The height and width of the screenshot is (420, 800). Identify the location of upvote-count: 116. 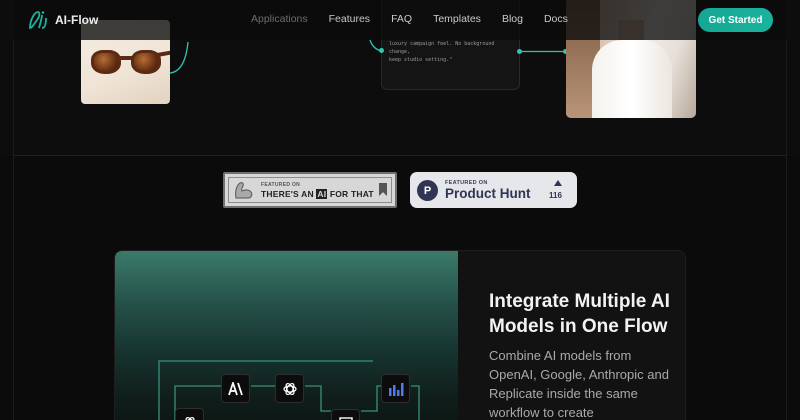
(555, 195).